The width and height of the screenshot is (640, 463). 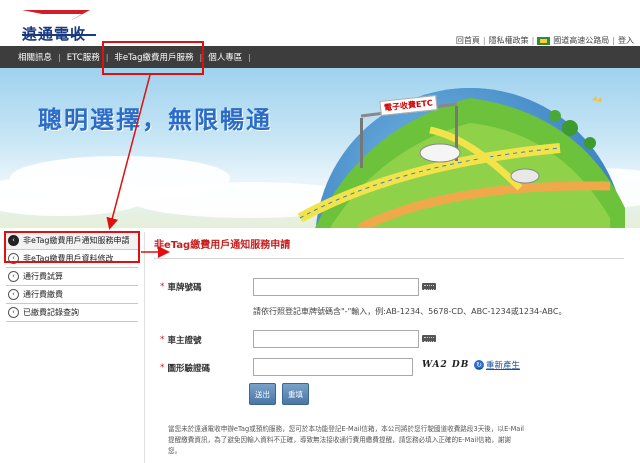 What do you see at coordinates (83, 57) in the screenshot?
I see `nav-etc-service: ETC服務` at bounding box center [83, 57].